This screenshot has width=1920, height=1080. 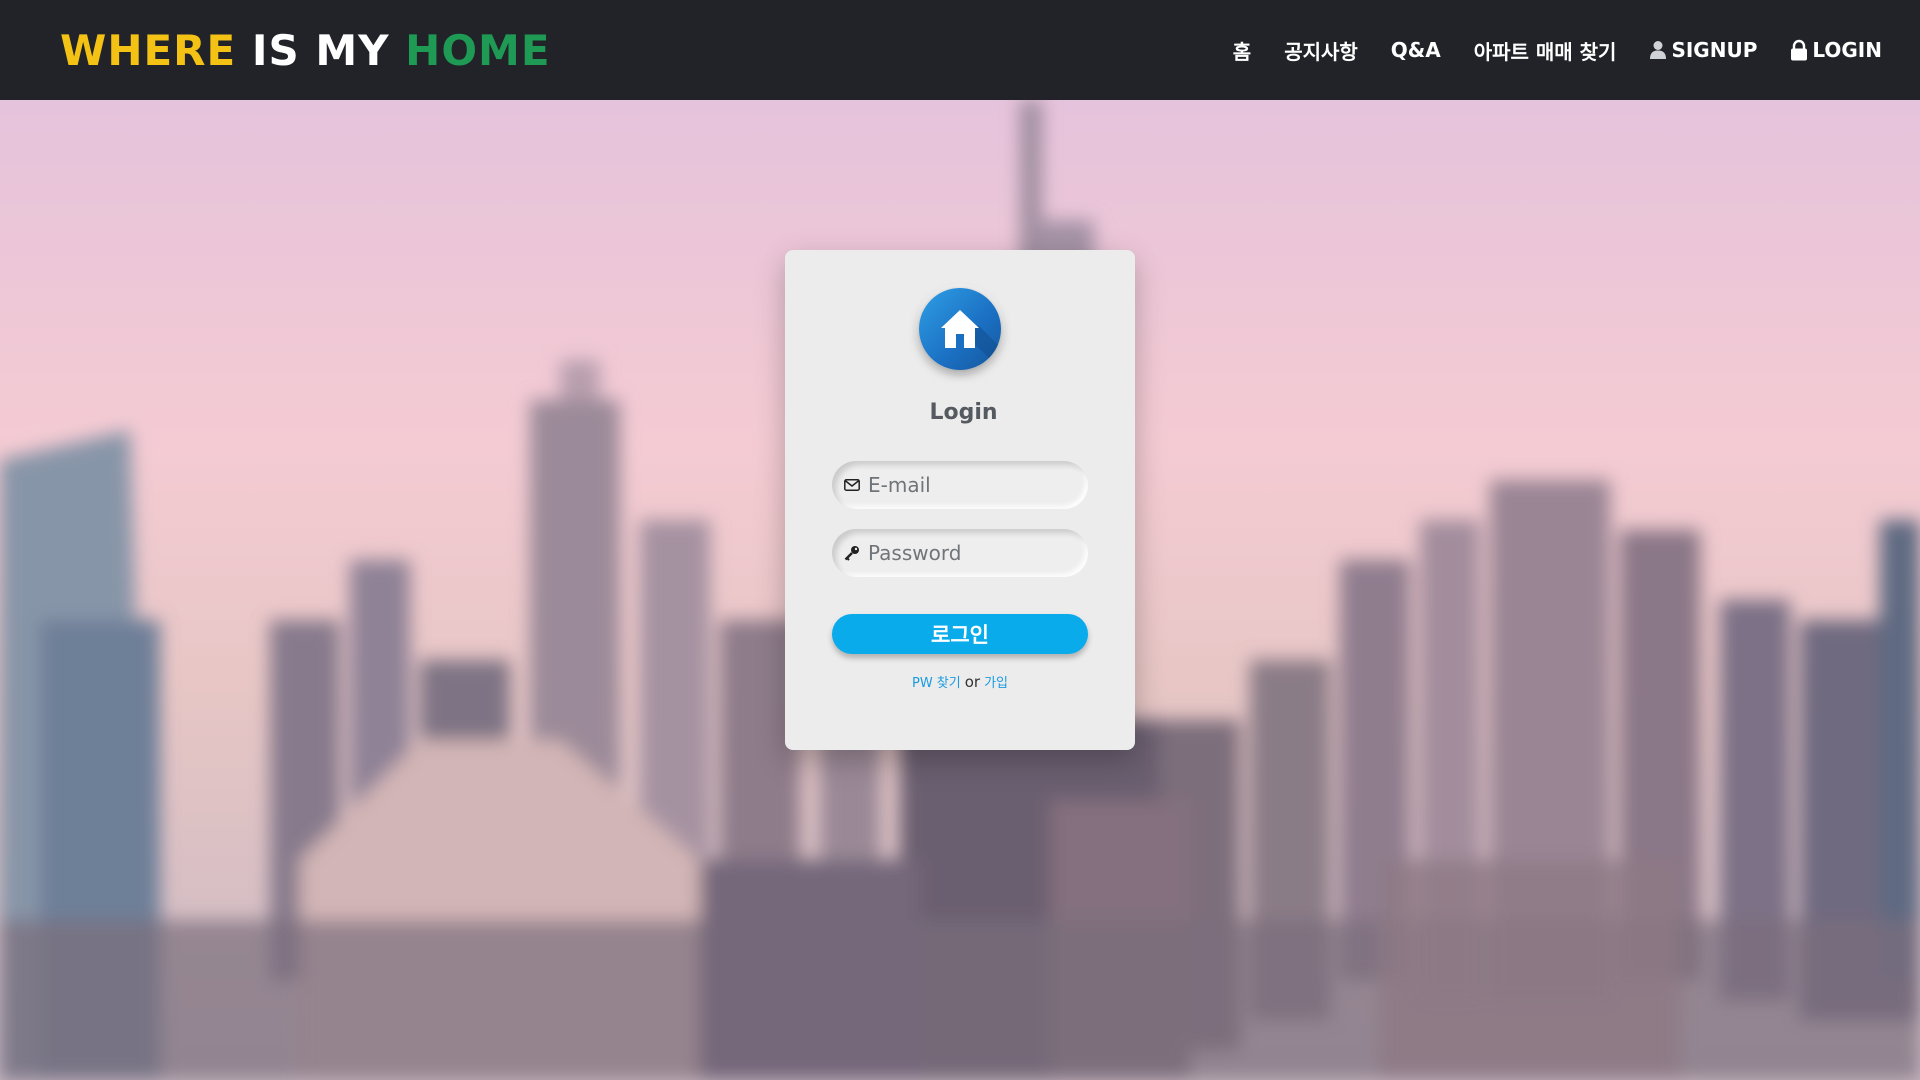 What do you see at coordinates (960, 634) in the screenshot?
I see `login-submit-button: 로그인` at bounding box center [960, 634].